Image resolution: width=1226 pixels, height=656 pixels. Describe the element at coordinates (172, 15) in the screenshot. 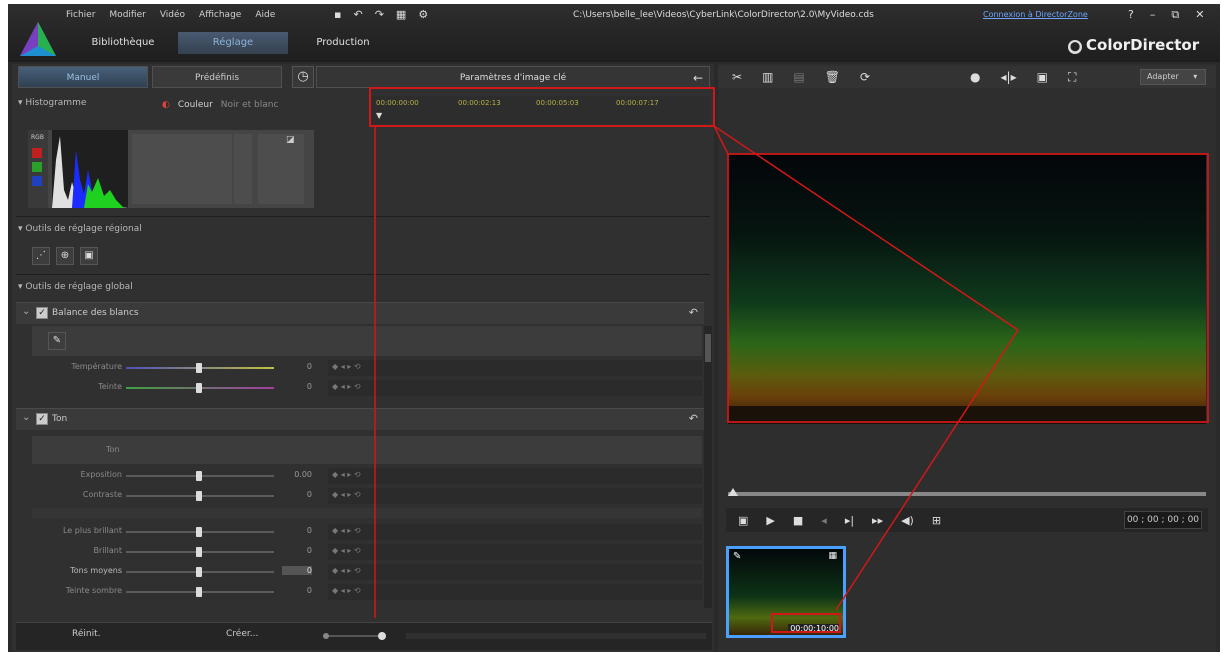

I see `menu-video: Vidéo` at that location.